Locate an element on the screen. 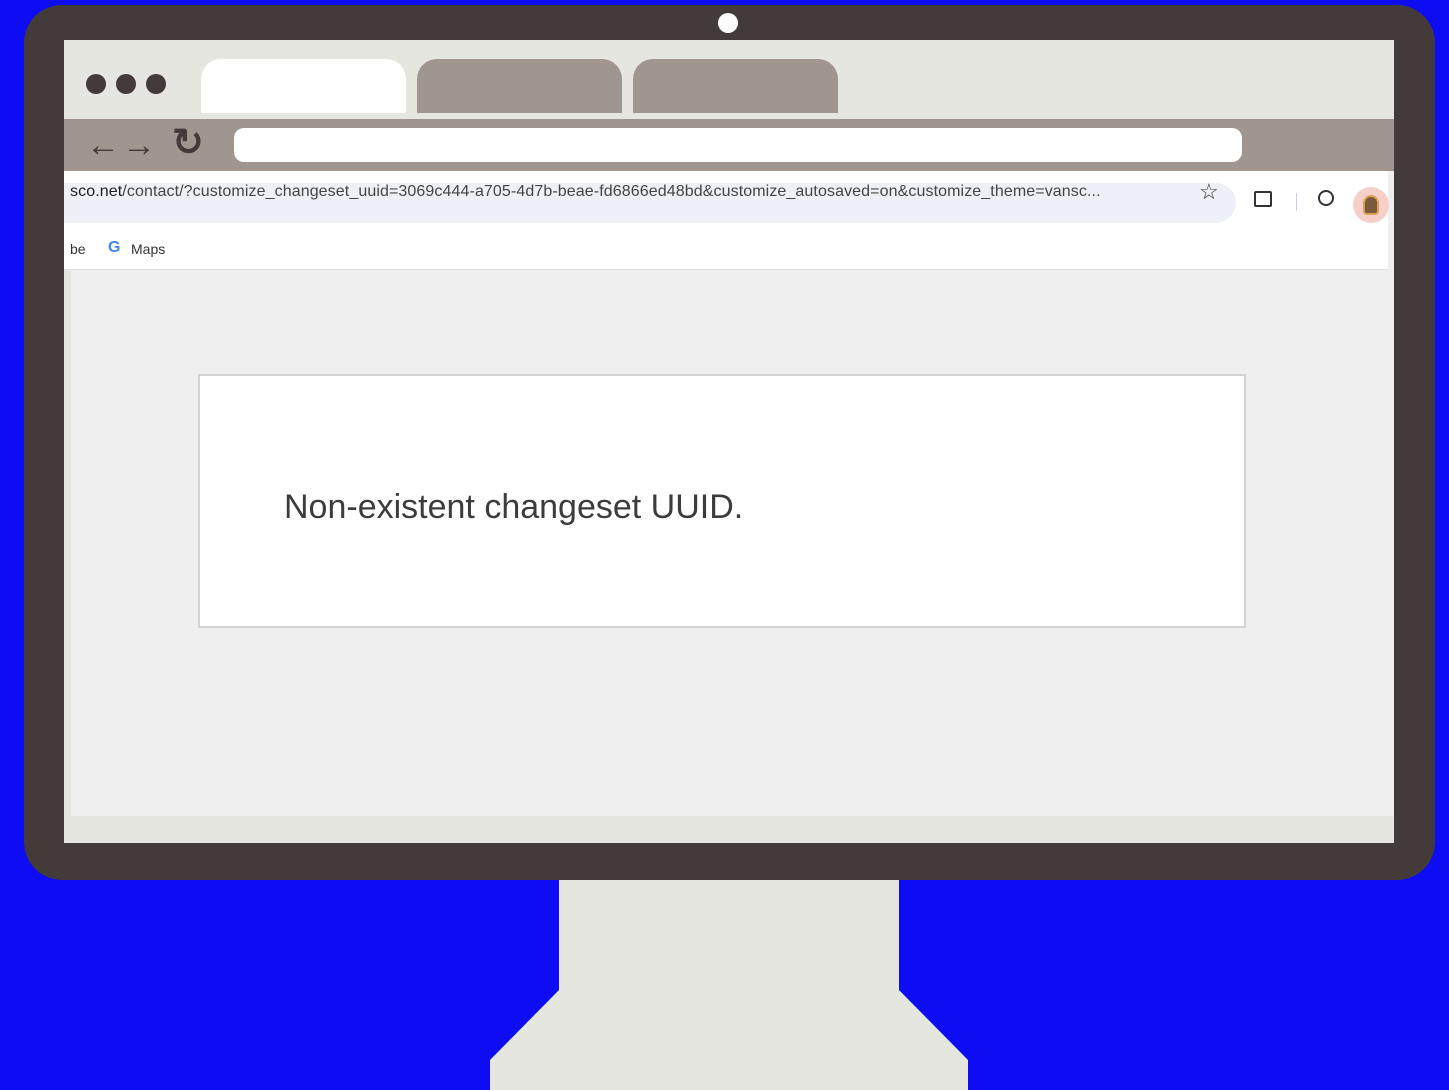  extension-icon is located at coordinates (1326, 198).